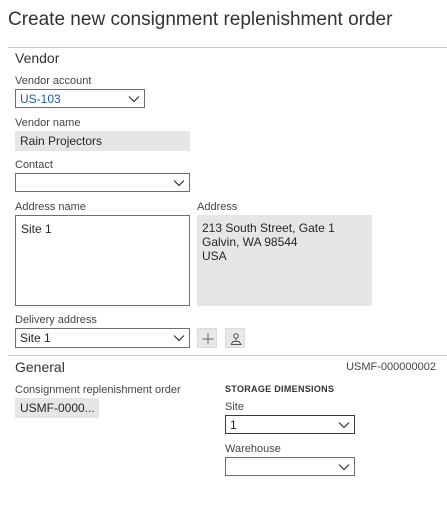 The height and width of the screenshot is (511, 447). What do you see at coordinates (40, 99) in the screenshot?
I see `vendor-account-value: US-103` at bounding box center [40, 99].